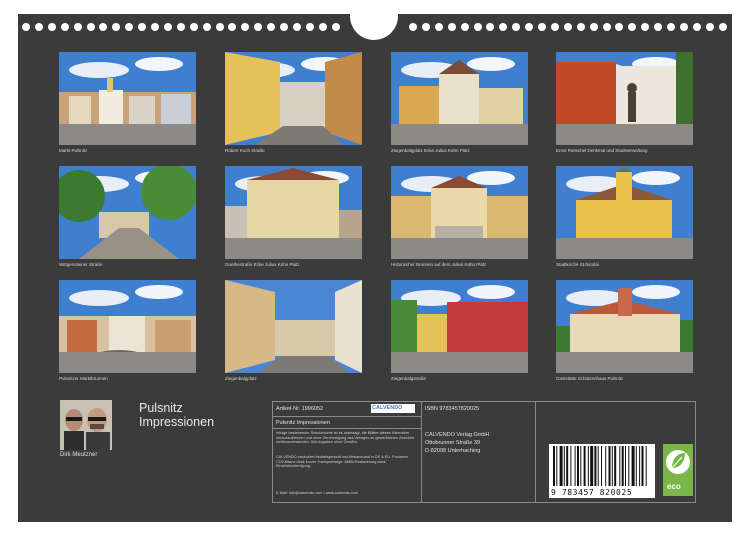 This screenshot has width=750, height=540. What do you see at coordinates (347, 416) in the screenshot?
I see `divider` at bounding box center [347, 416].